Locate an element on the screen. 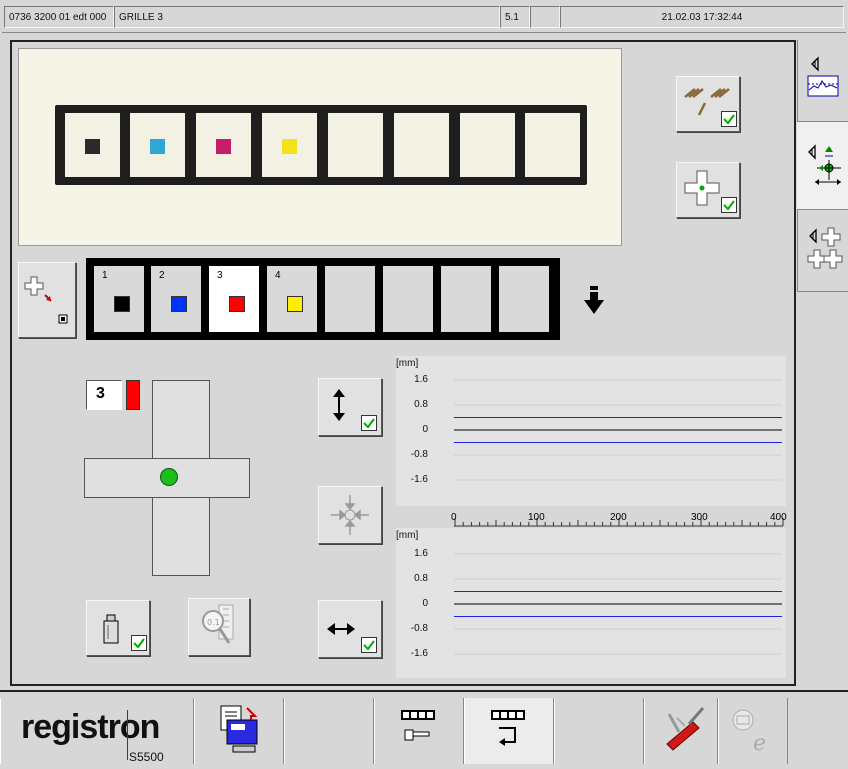 The height and width of the screenshot is (769, 848). crosshair-center-button is located at coordinates (708, 190).